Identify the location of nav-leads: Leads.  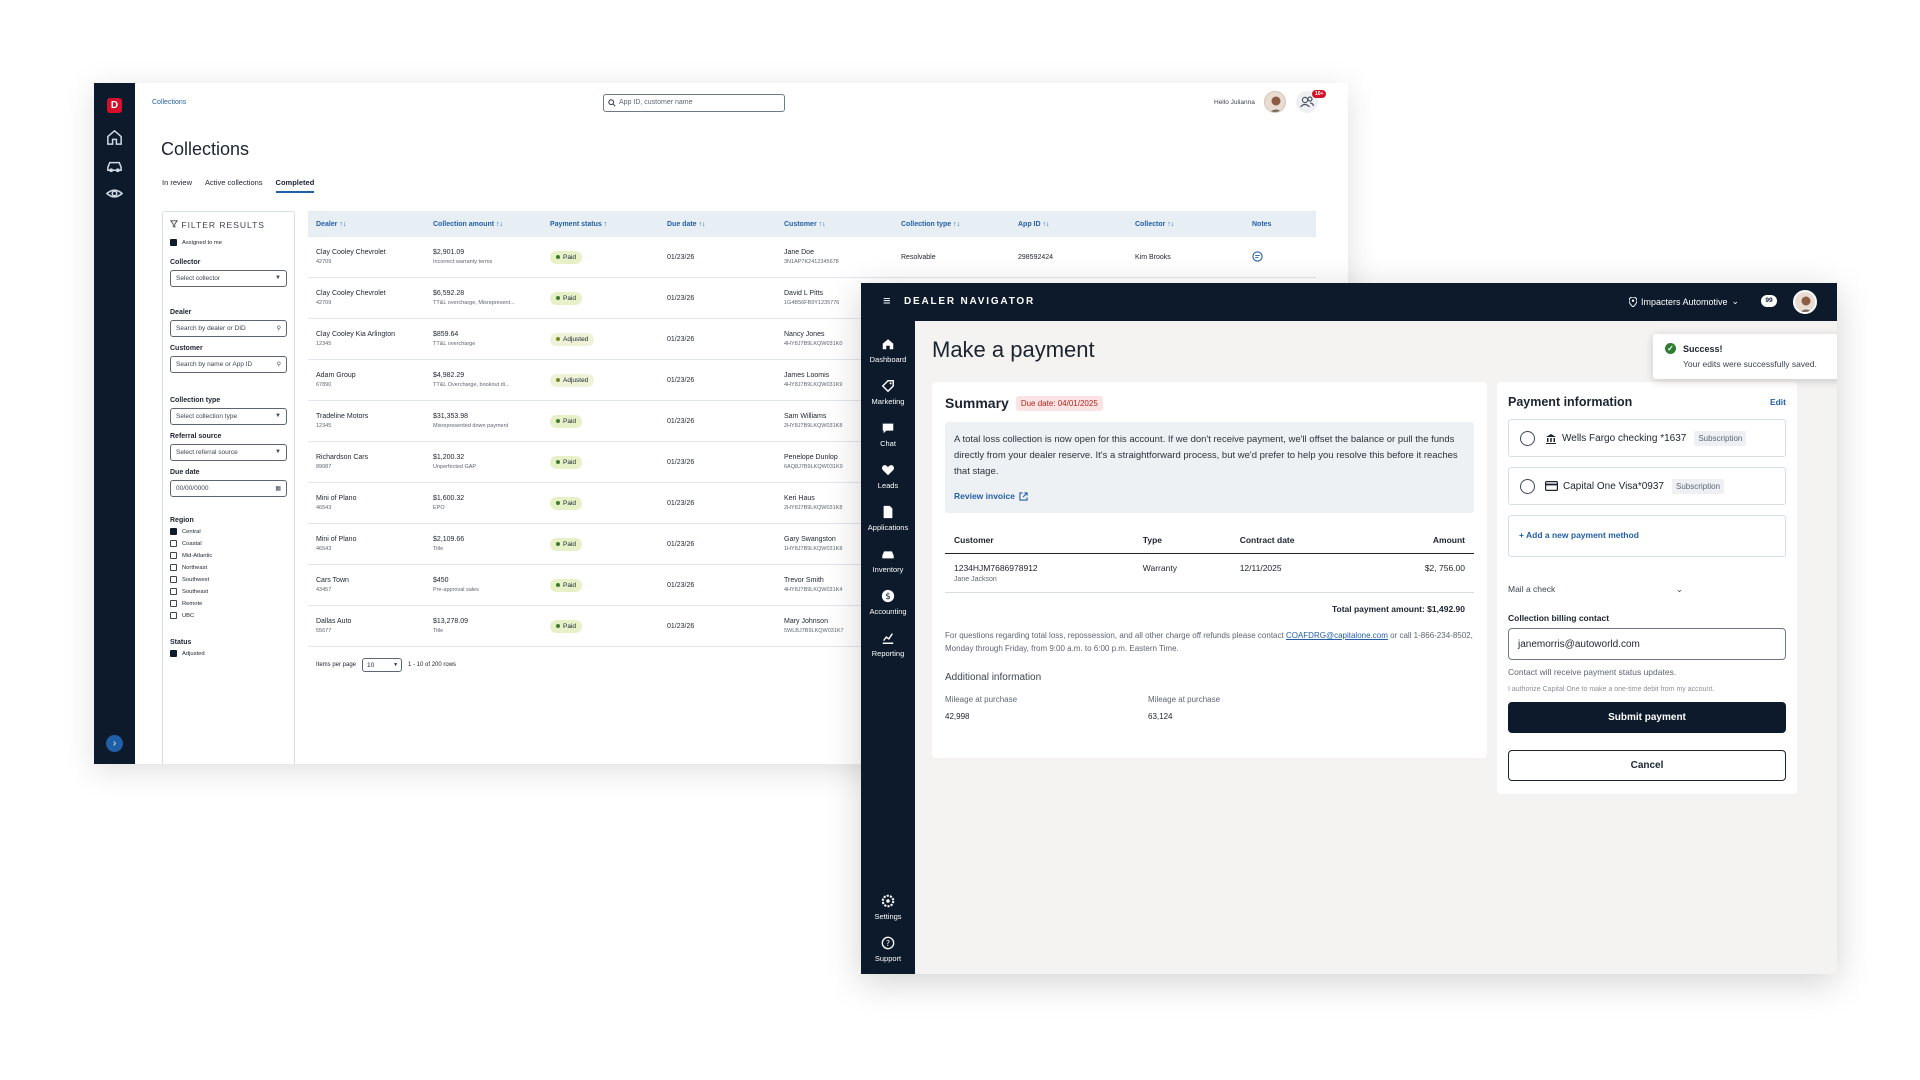
(888, 476).